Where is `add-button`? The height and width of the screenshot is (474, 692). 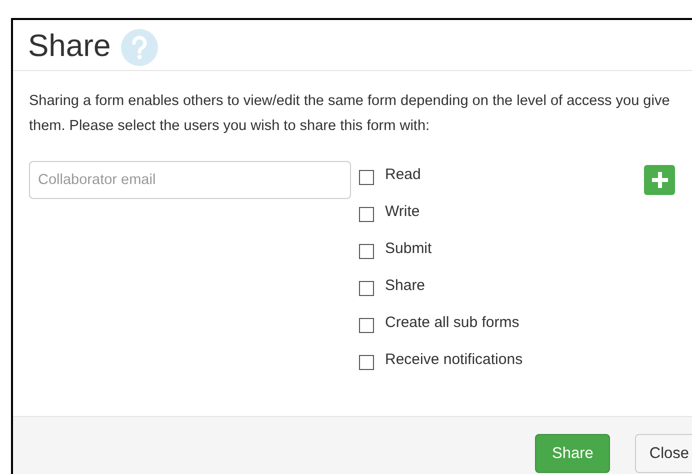
add-button is located at coordinates (659, 180).